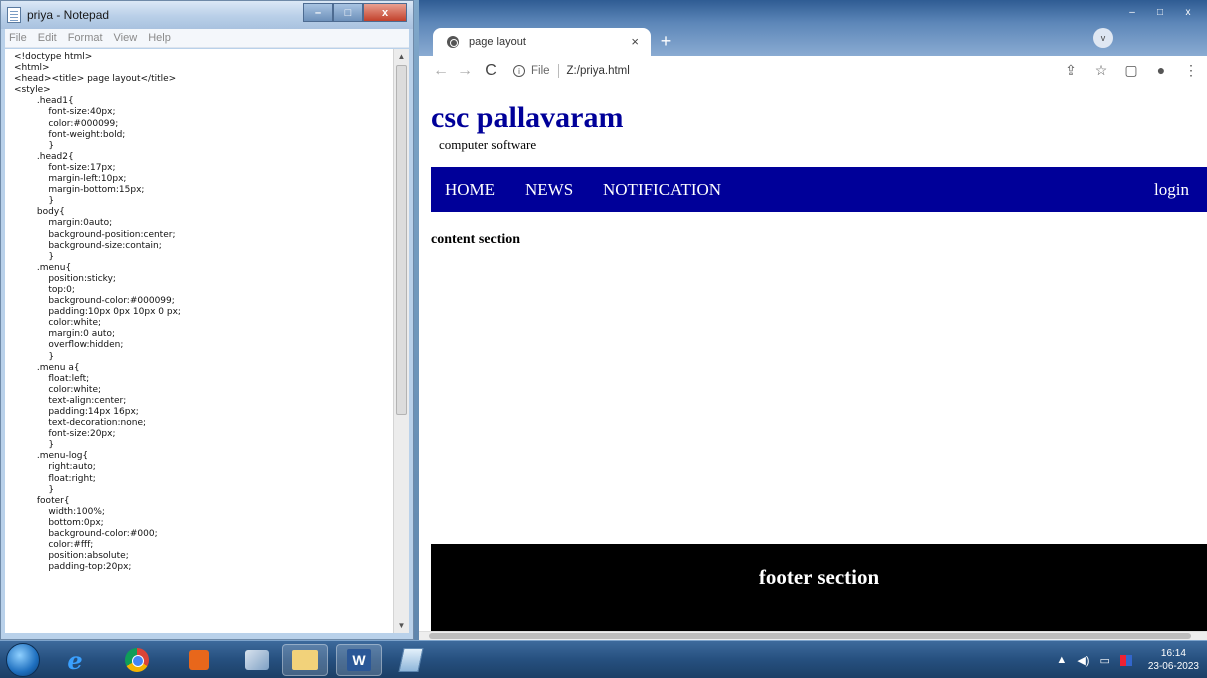 The image size is (1207, 678). I want to click on address-bar: i File Z:/priya.html, so click(571, 71).